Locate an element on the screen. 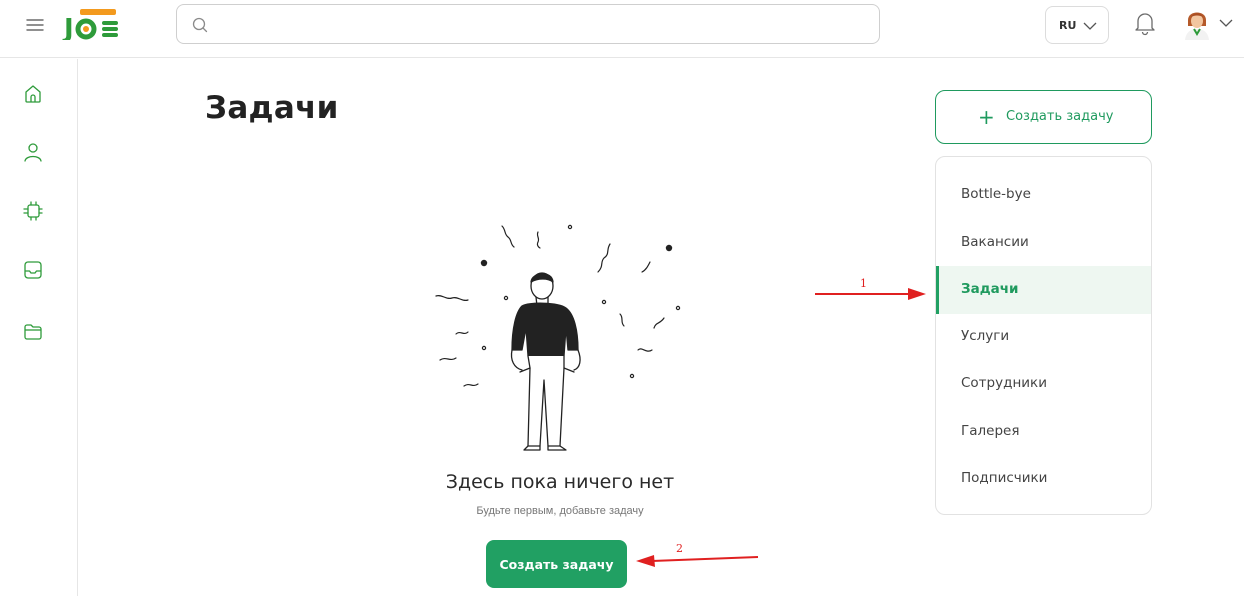  empty-state-subtitle: Будьте первым, добавьте задачу is located at coordinates (560, 511).